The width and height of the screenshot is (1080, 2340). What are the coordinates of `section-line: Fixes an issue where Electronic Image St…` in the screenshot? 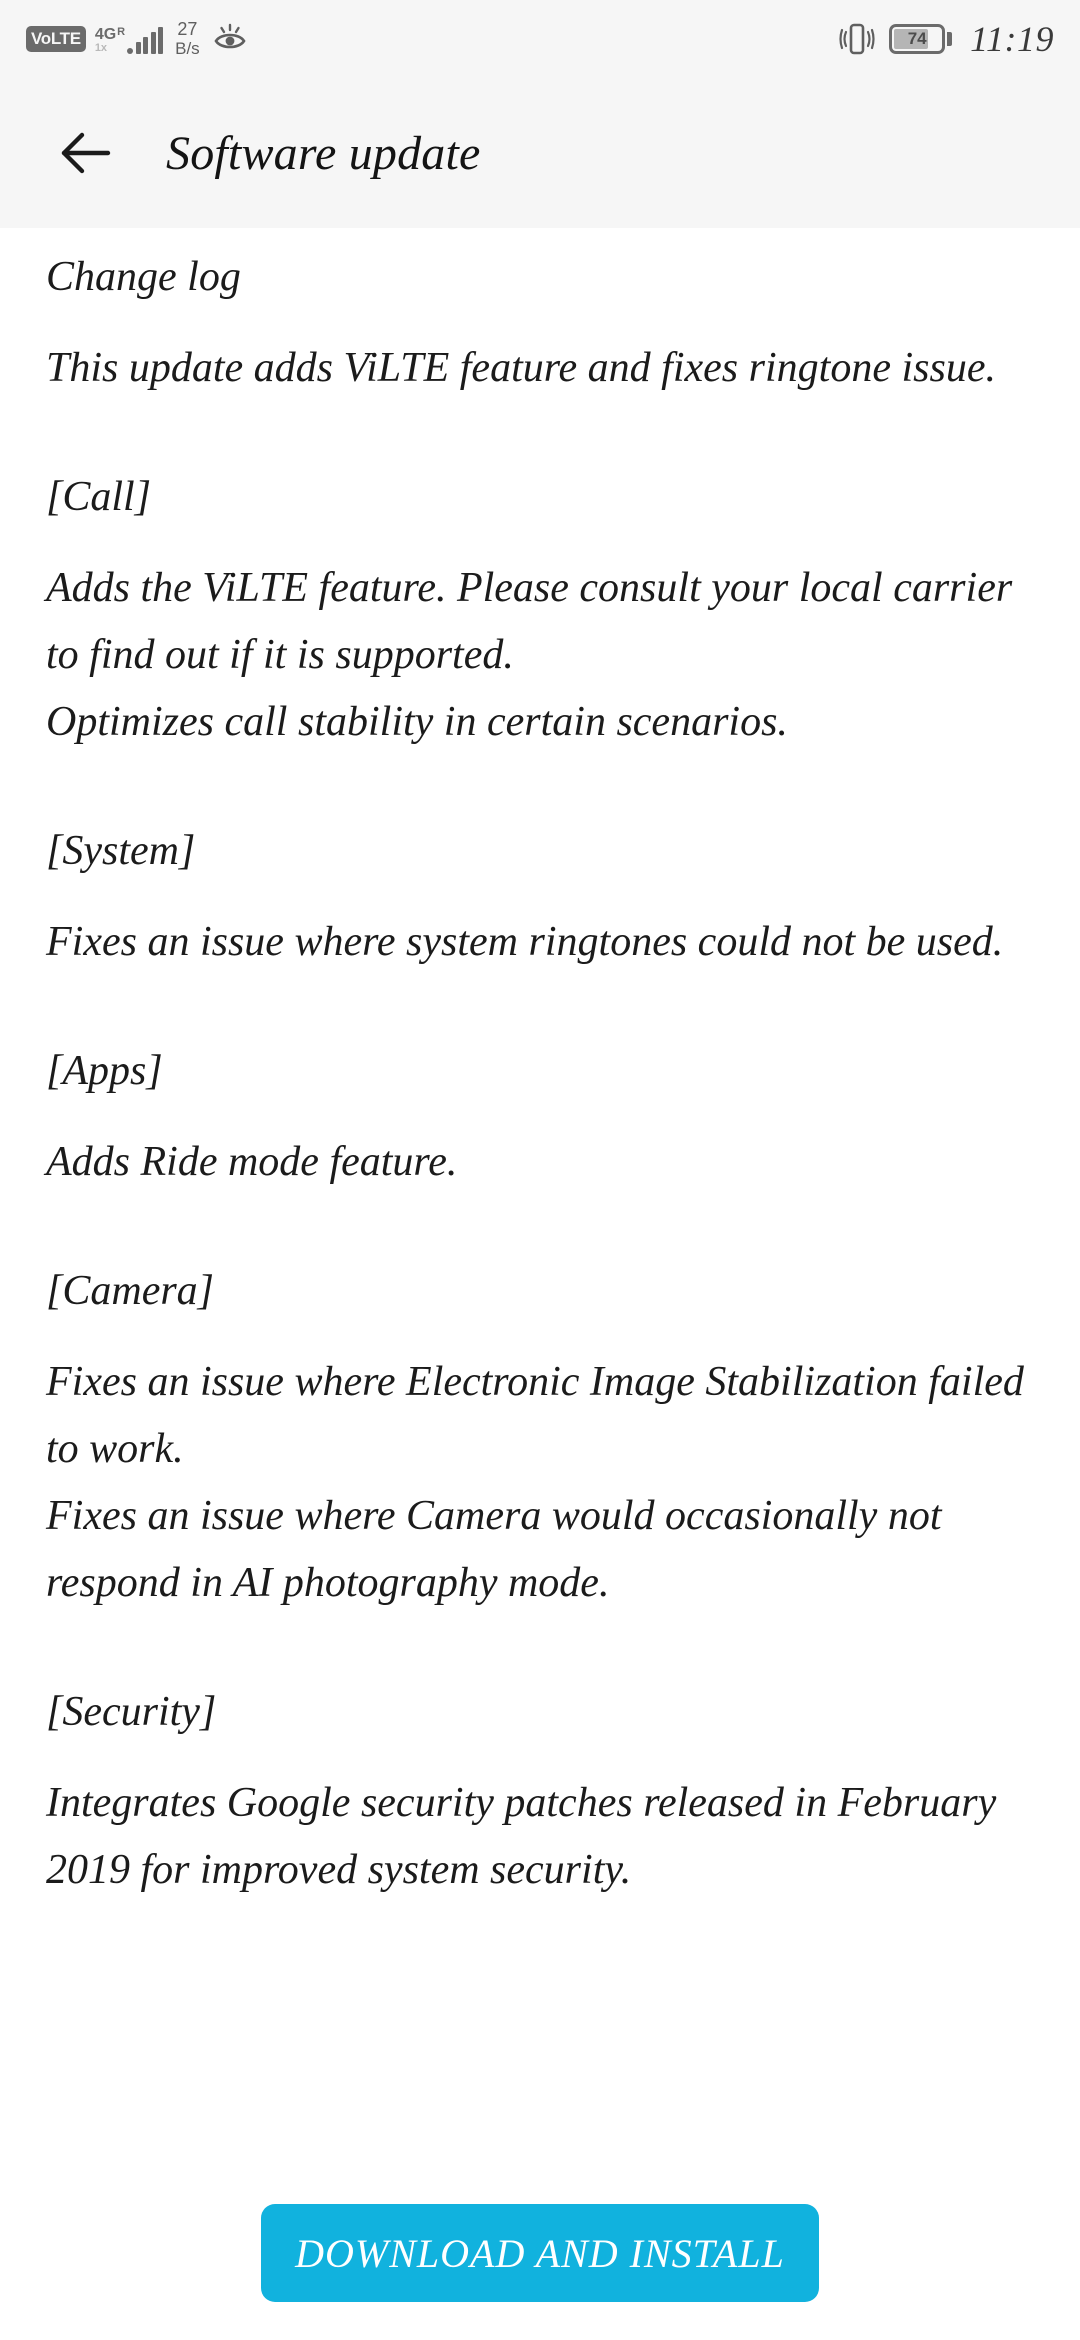 It's located at (535, 1416).